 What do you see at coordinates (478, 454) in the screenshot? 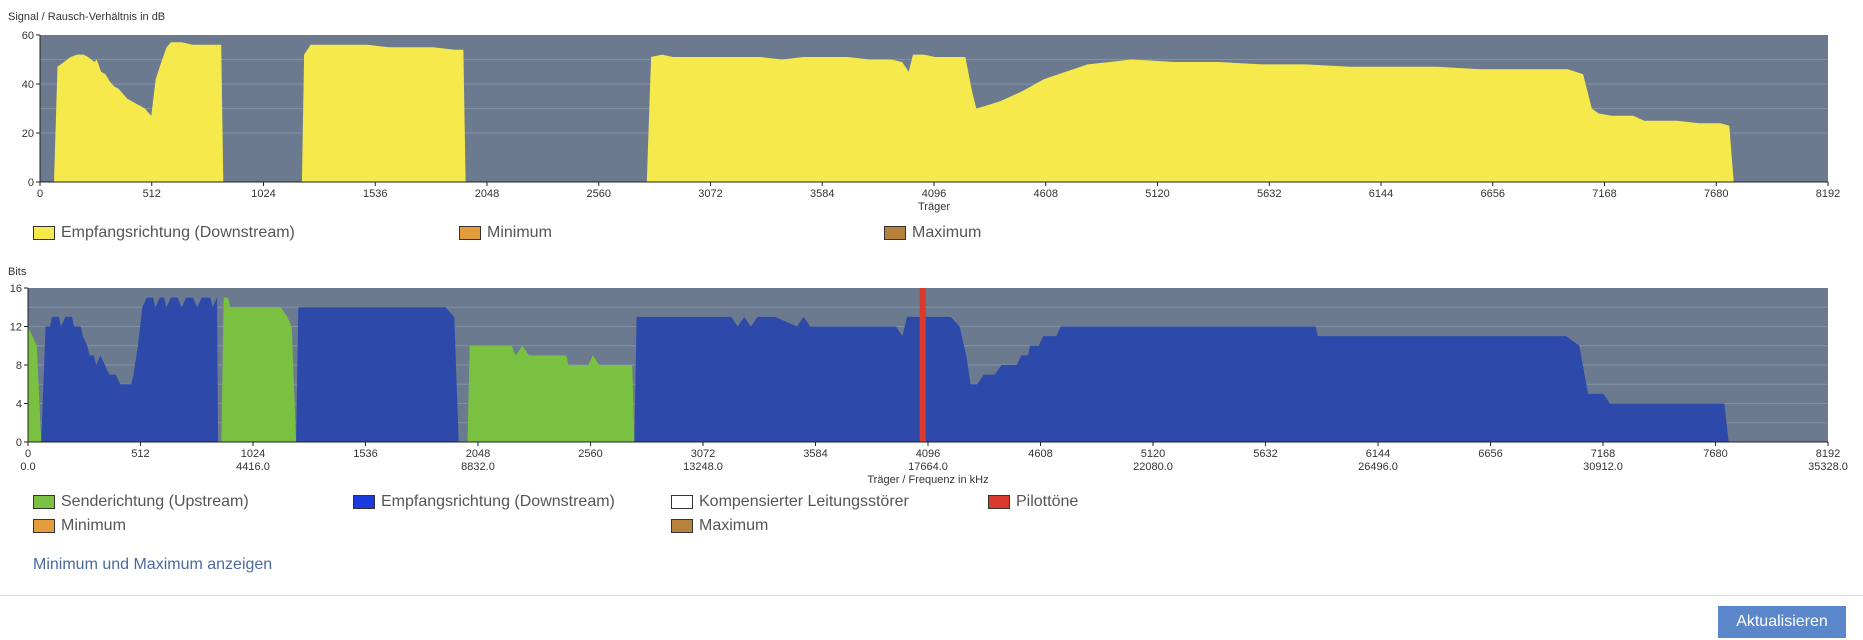
I see `x-tick-label: 2048` at bounding box center [478, 454].